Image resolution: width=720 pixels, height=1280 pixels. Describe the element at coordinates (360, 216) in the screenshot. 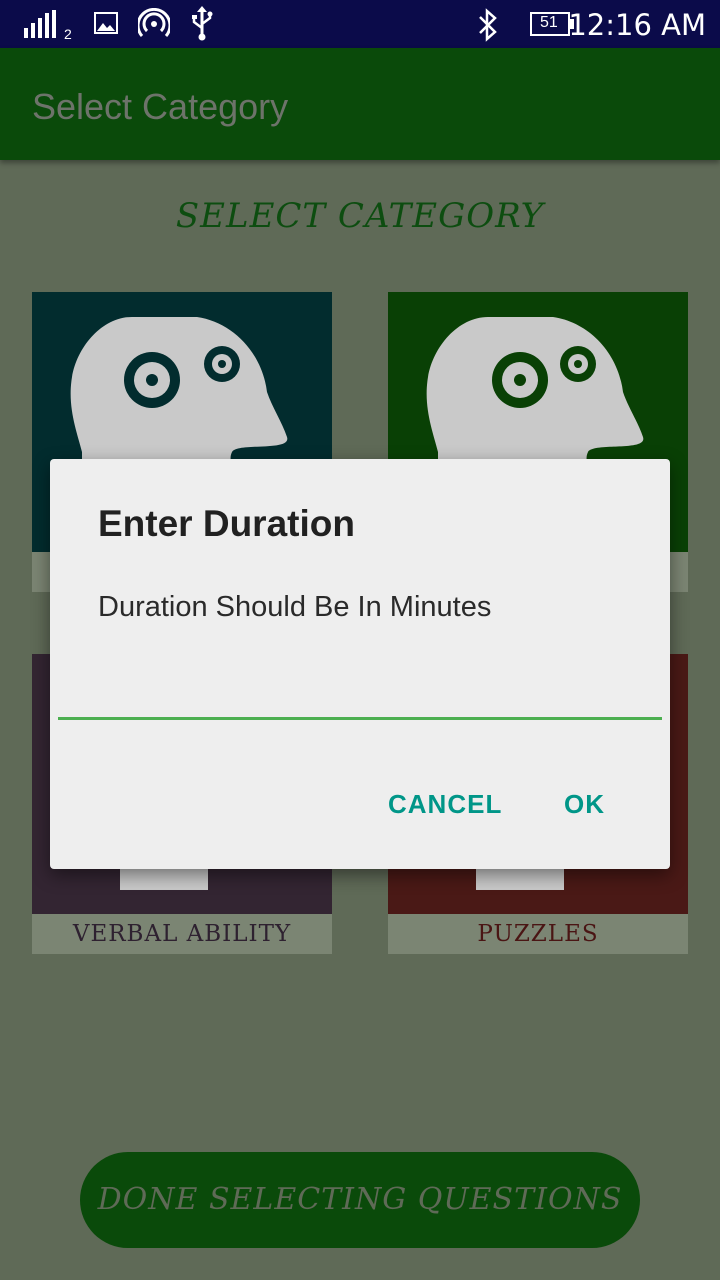

I see `page-heading: SELECT CATEGORY` at that location.